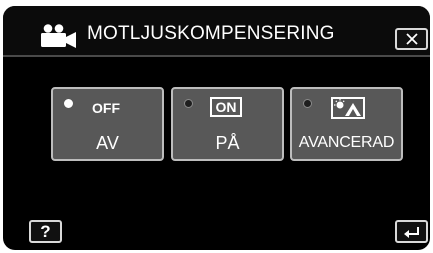  I want to click on option-label: PÅ, so click(227, 143).